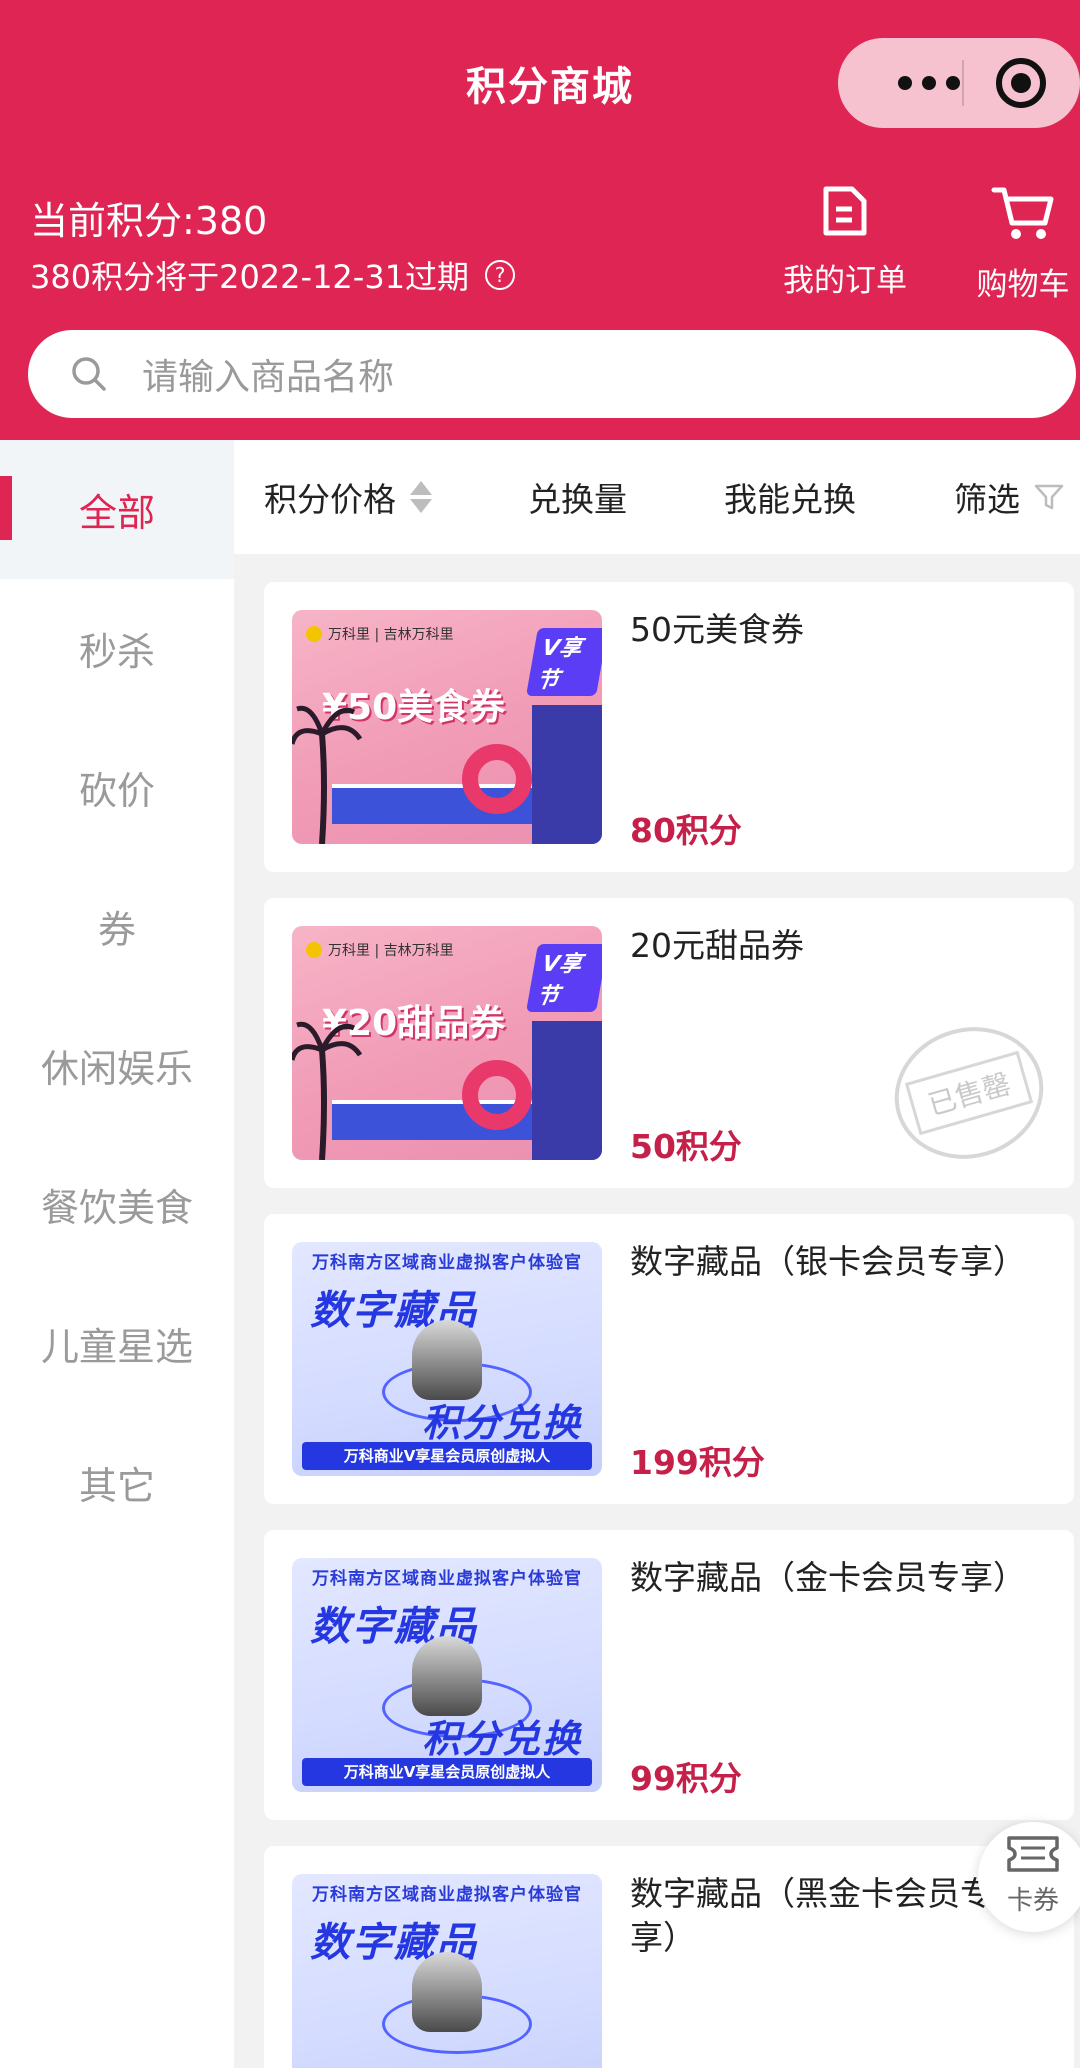 This screenshot has height=2068, width=1080. What do you see at coordinates (1023, 244) in the screenshot?
I see `cart-button: 购物车` at bounding box center [1023, 244].